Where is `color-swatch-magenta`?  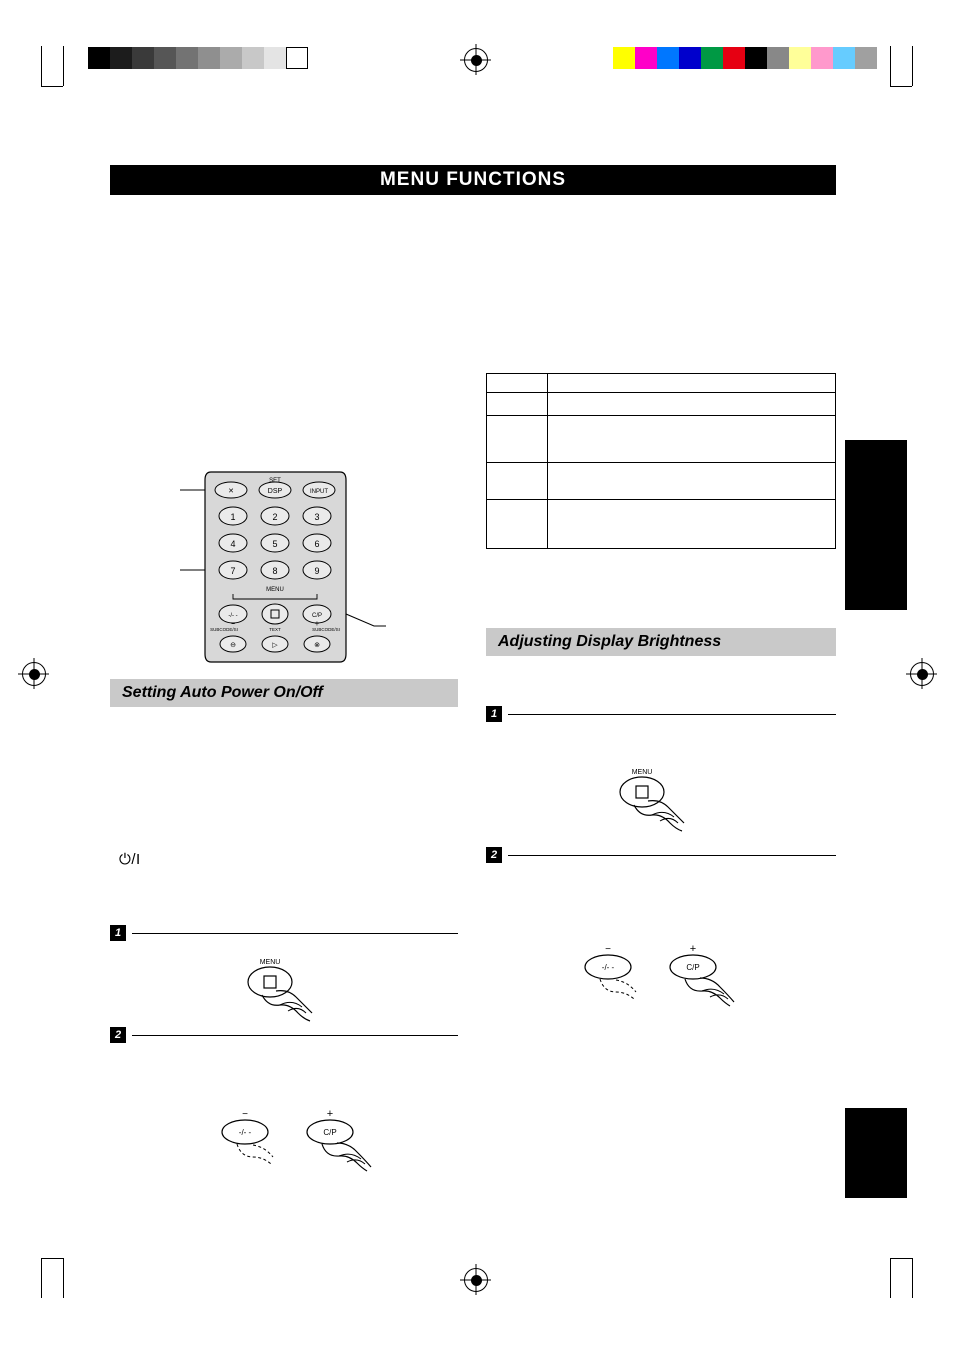 color-swatch-magenta is located at coordinates (646, 58).